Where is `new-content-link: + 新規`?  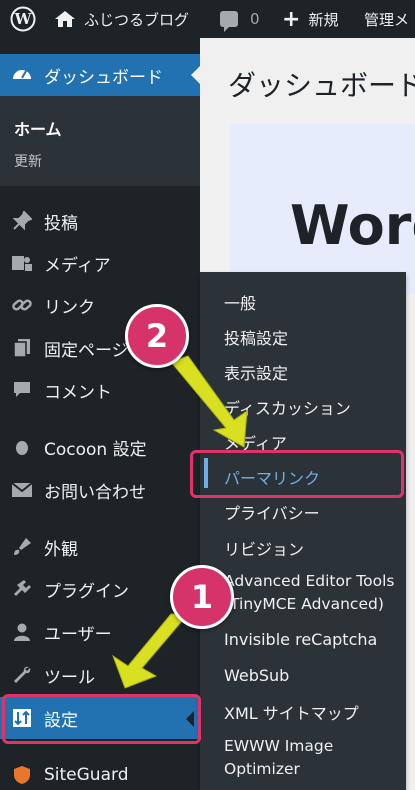
new-content-link: + 新規 is located at coordinates (310, 19).